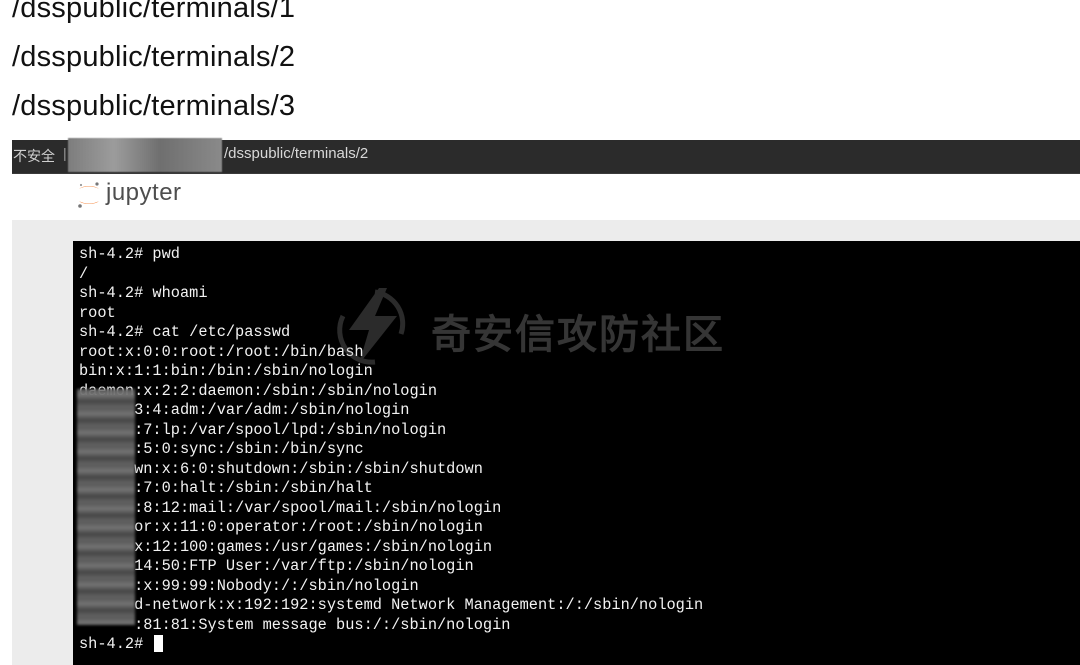 The image size is (1080, 665). Describe the element at coordinates (296, 153) in the screenshot. I see `url-path-text: /dsspublic/terminals/2` at that location.